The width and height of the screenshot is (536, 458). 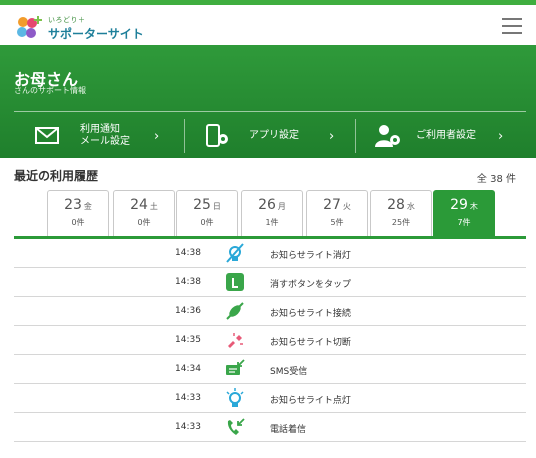 I want to click on history-row: 14:34 SMS受信, so click(x=270, y=369).